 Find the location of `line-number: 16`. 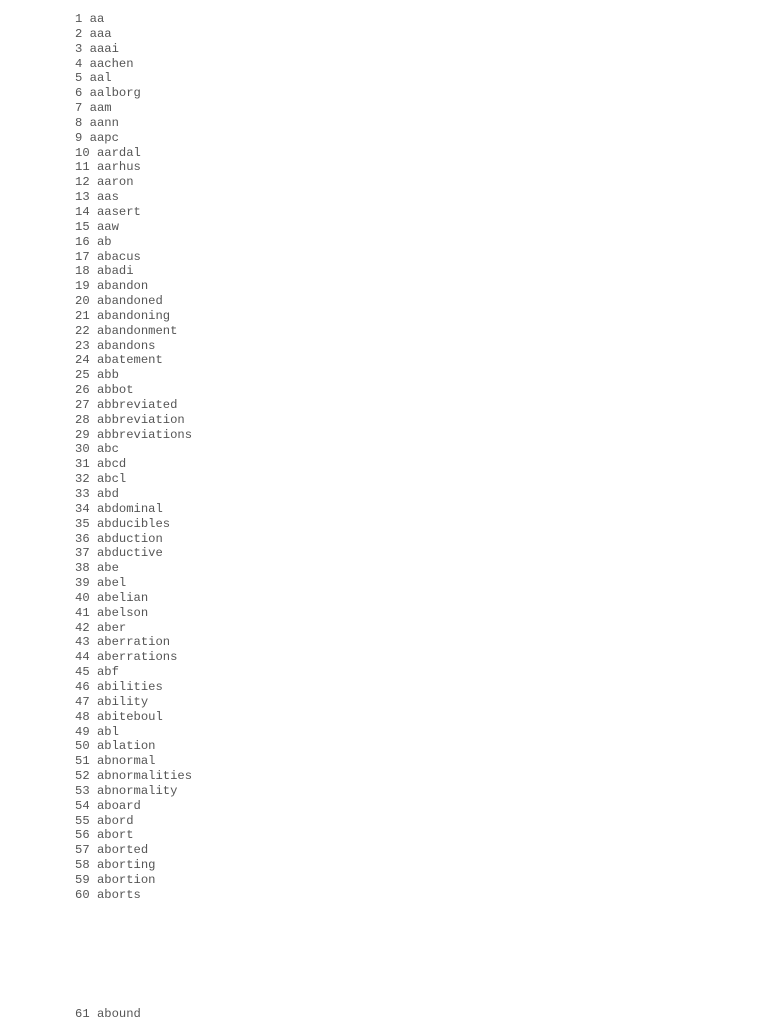

line-number: 16 is located at coordinates (82, 241).